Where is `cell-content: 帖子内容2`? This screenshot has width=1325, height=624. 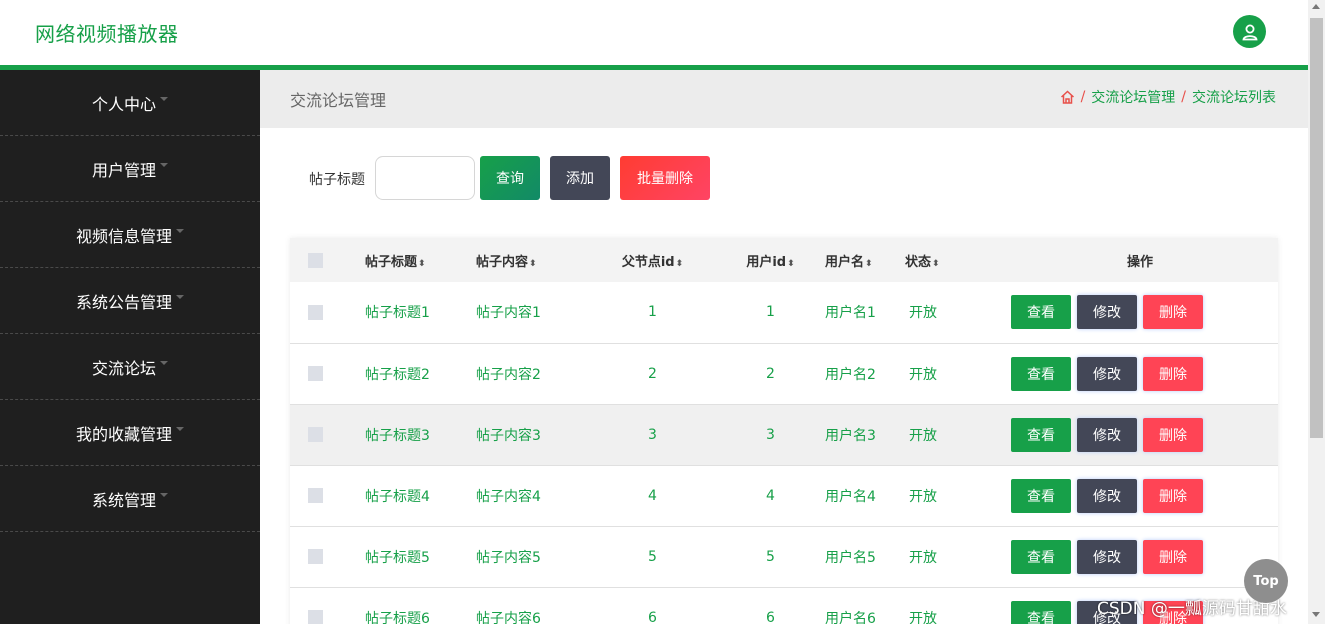 cell-content: 帖子内容2 is located at coordinates (508, 374).